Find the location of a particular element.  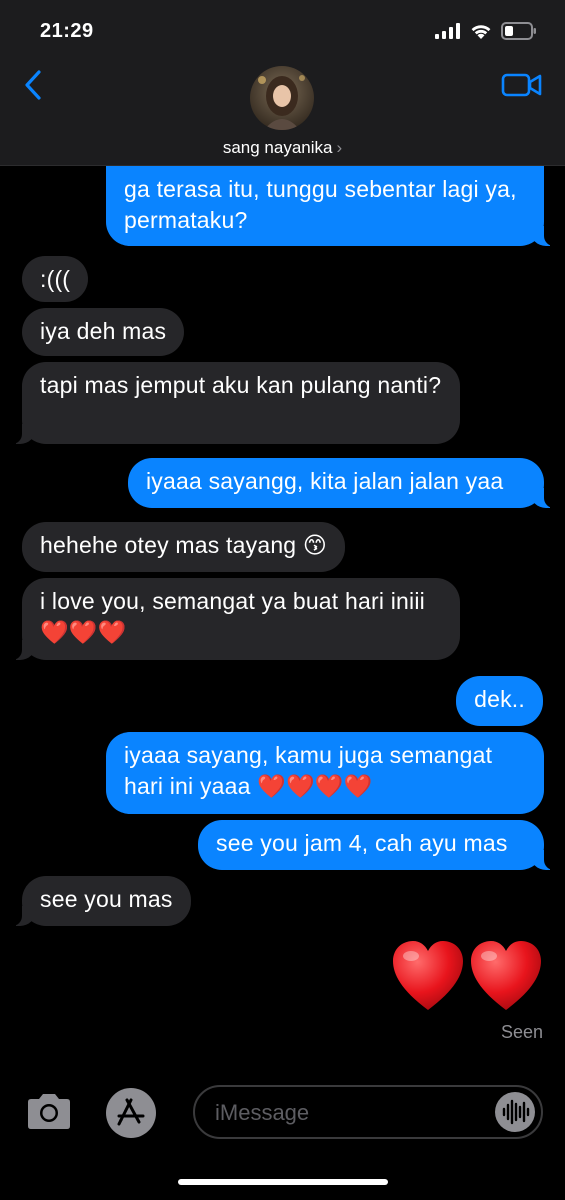

back-button is located at coordinates (35, 85).